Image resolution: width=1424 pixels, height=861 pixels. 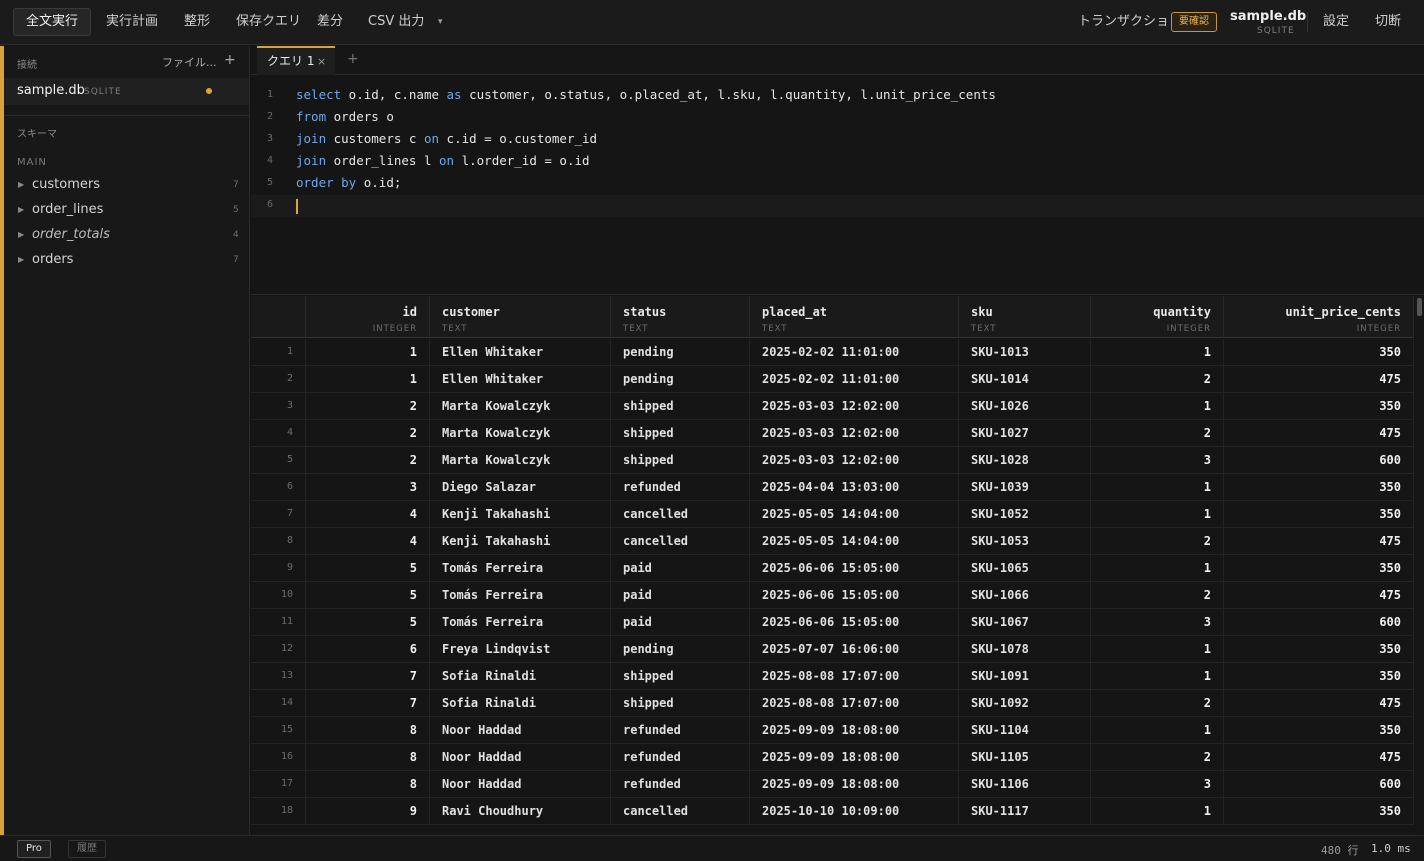 What do you see at coordinates (368, 317) in the screenshot?
I see `column-header-id: id INTEGER` at bounding box center [368, 317].